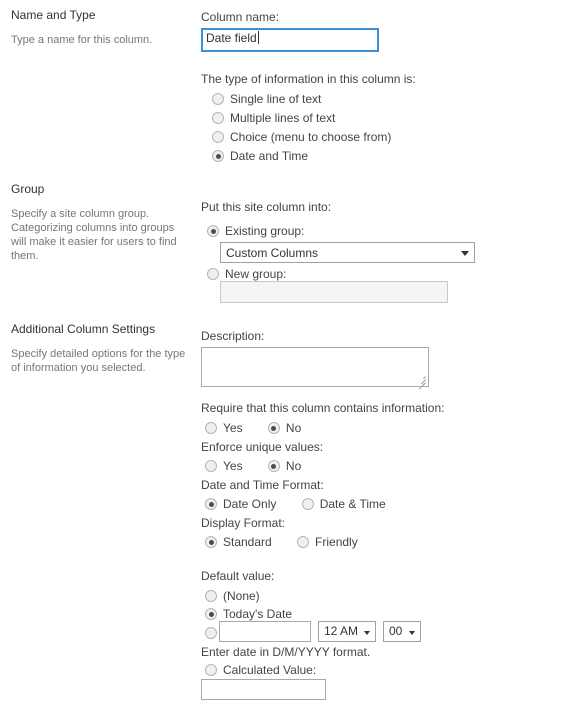 This screenshot has width=563, height=706. Describe the element at coordinates (211, 670) in the screenshot. I see `radio-calculated-value` at that location.